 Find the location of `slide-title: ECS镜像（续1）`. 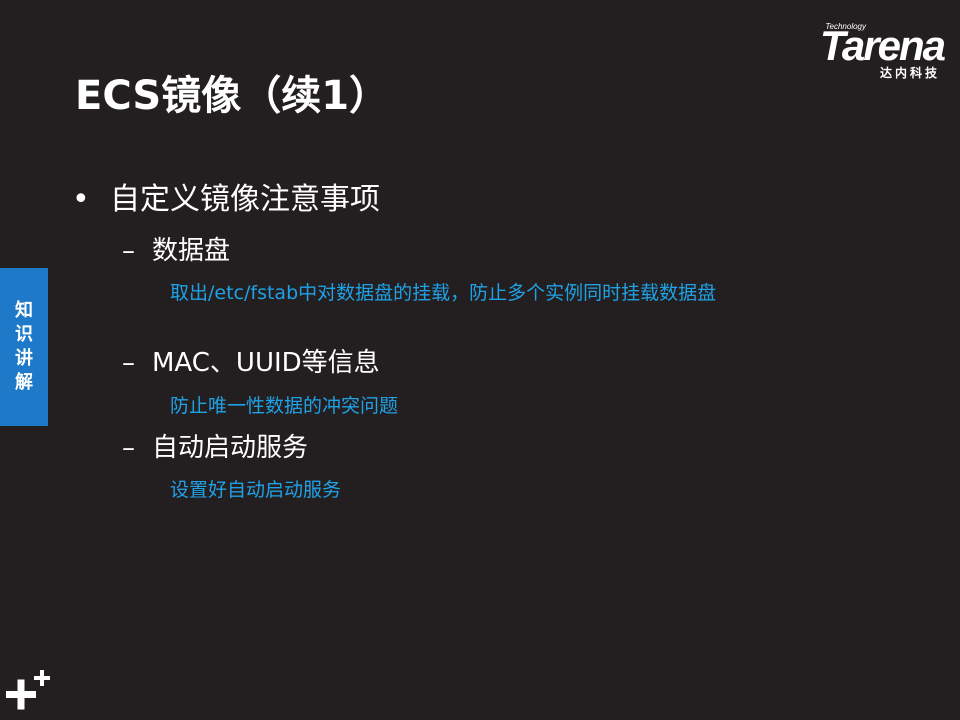

slide-title: ECS镜像（续1） is located at coordinates (232, 96).